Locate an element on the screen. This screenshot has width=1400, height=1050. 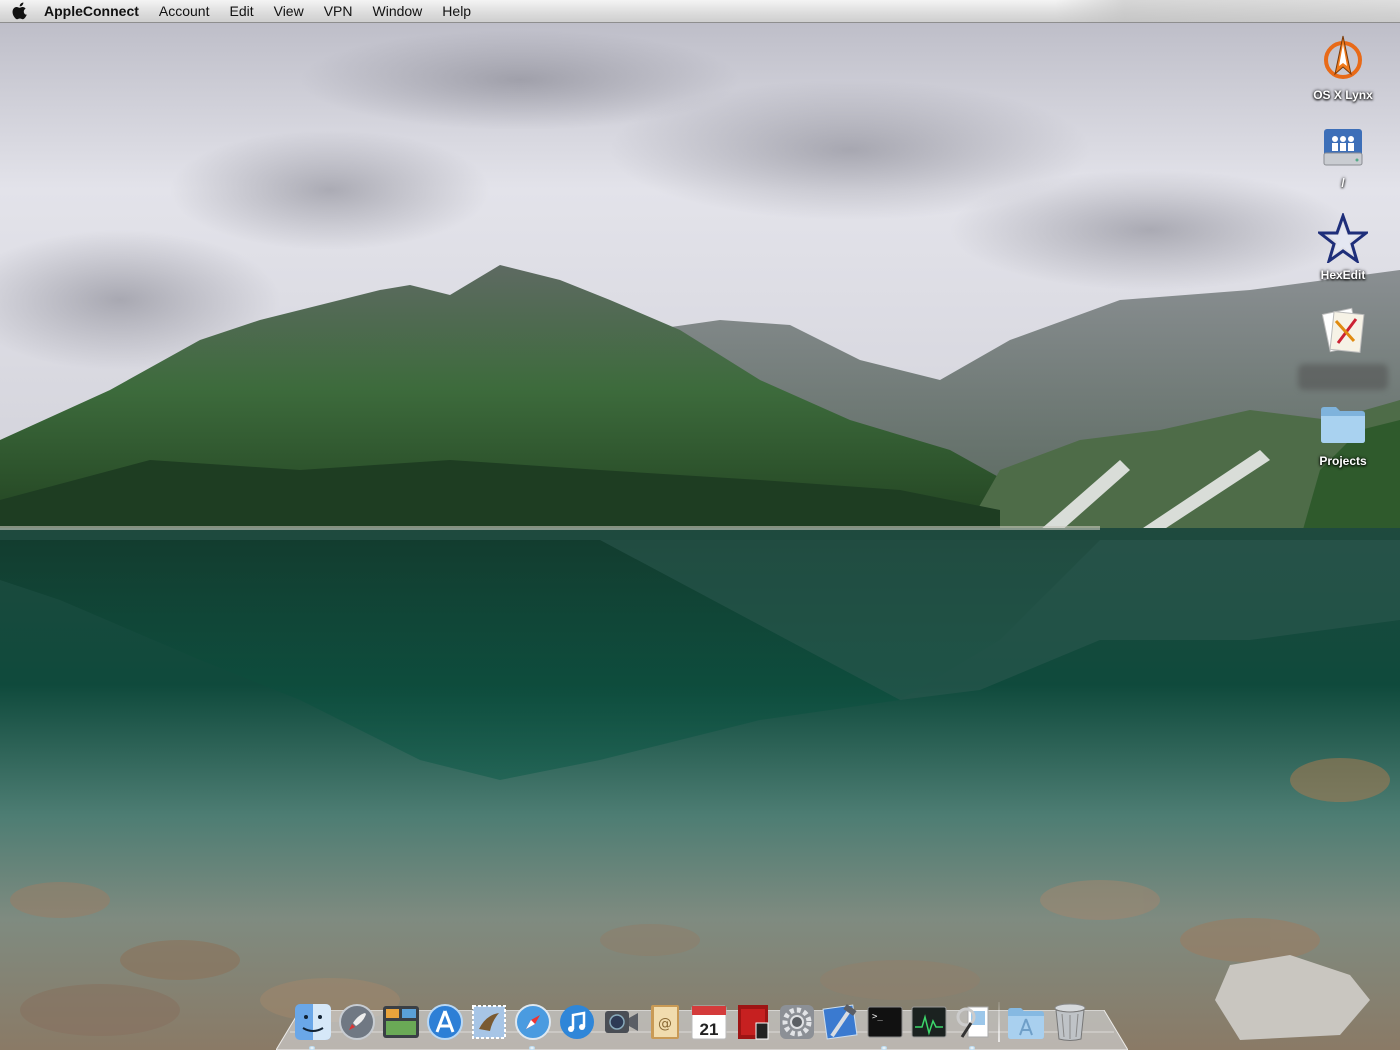
menu-help: Help is located at coordinates (456, 11).